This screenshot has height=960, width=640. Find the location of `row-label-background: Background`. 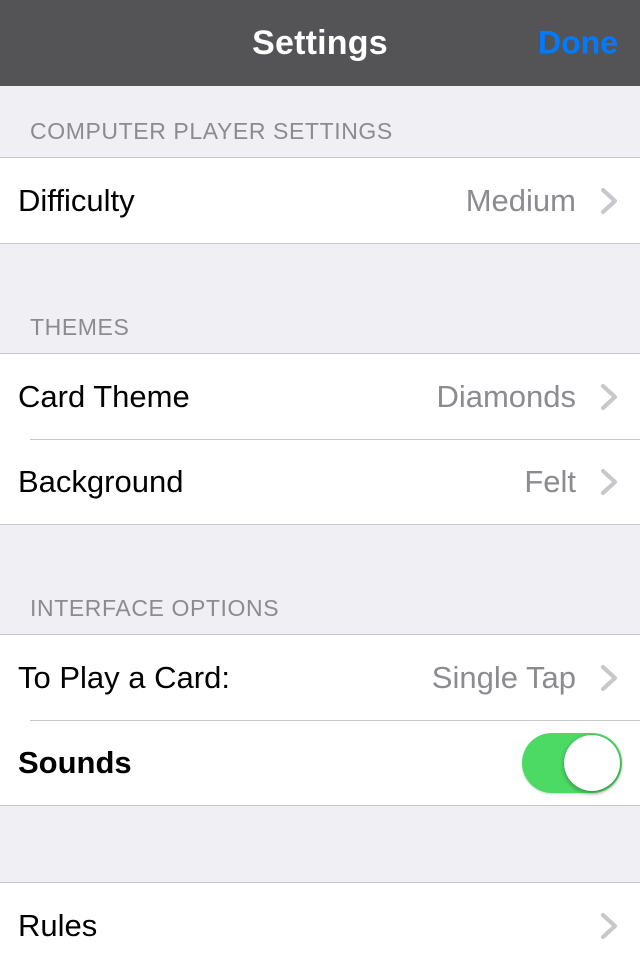

row-label-background: Background is located at coordinates (101, 481).